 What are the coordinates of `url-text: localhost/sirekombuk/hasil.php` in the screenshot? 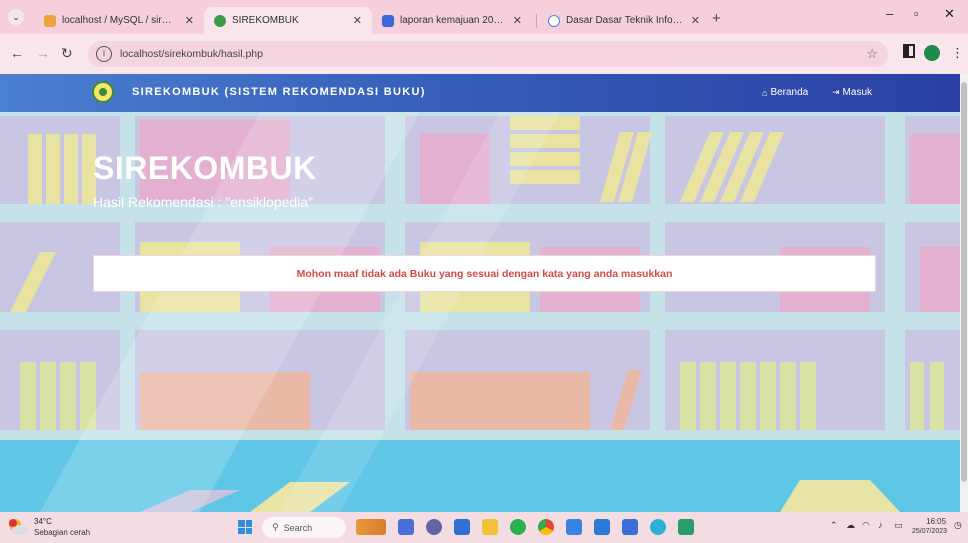 It's located at (191, 54).